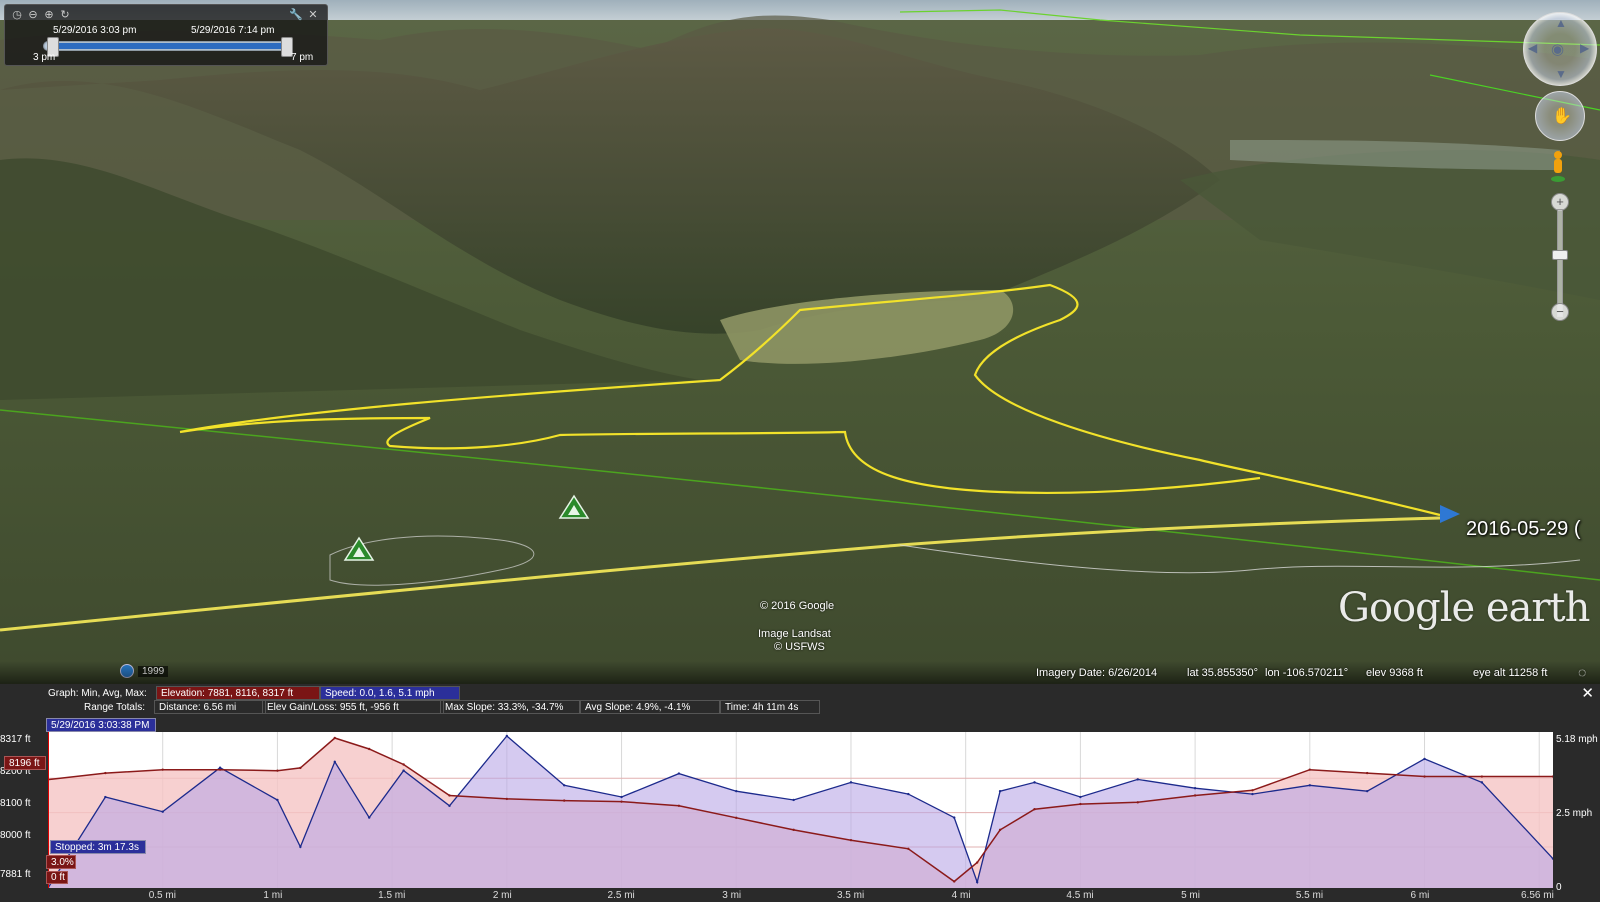 The image size is (1600, 902). What do you see at coordinates (1097, 673) in the screenshot?
I see `imagery-date: Imagery Date: 6/26/2014` at bounding box center [1097, 673].